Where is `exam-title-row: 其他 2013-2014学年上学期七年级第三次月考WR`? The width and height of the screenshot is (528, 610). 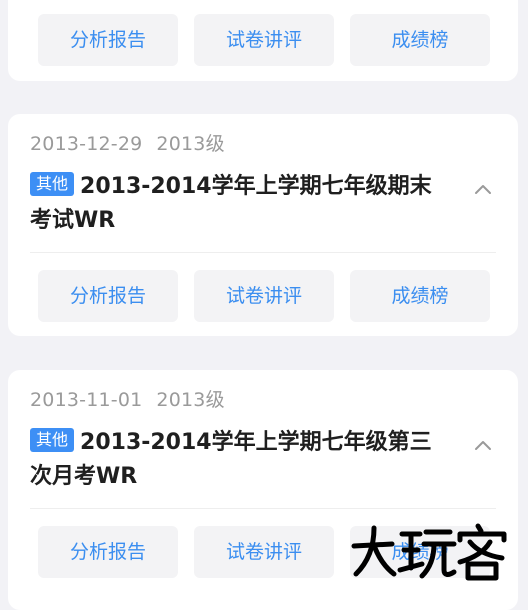 exam-title-row: 其他 2013-2014学年上学期七年级第三次月考WR is located at coordinates (235, 460).